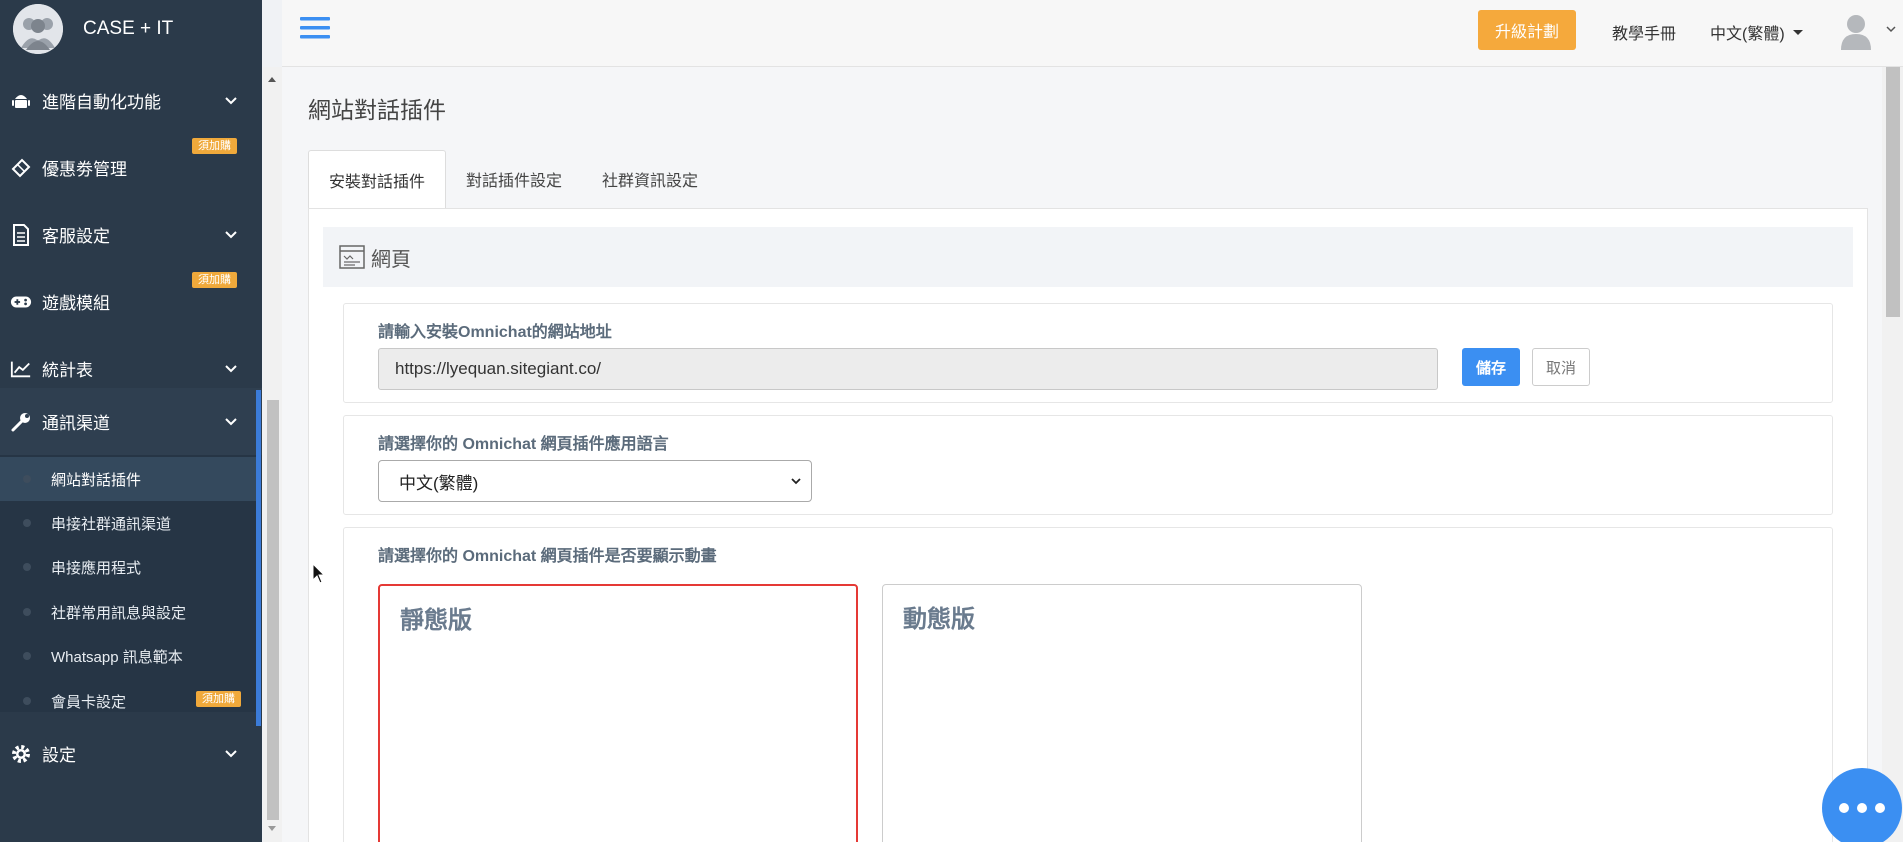 The width and height of the screenshot is (1903, 842). Describe the element at coordinates (315, 28) in the screenshot. I see `hamburger-menu-icon` at that location.